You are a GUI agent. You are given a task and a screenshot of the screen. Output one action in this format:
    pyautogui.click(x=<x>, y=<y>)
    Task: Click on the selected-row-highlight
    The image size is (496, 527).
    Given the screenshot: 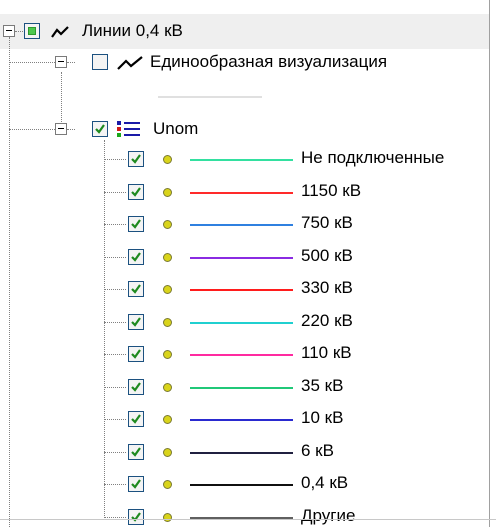 What is the action you would take?
    pyautogui.click(x=245, y=31)
    